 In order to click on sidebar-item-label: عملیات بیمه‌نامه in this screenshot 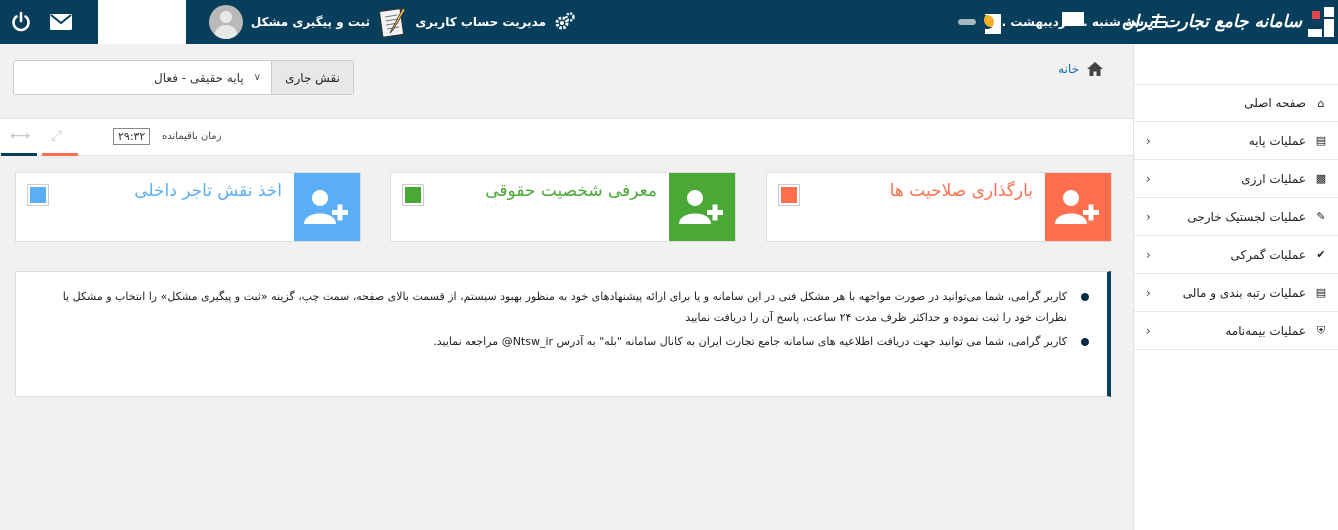, I will do `click(1265, 330)`.